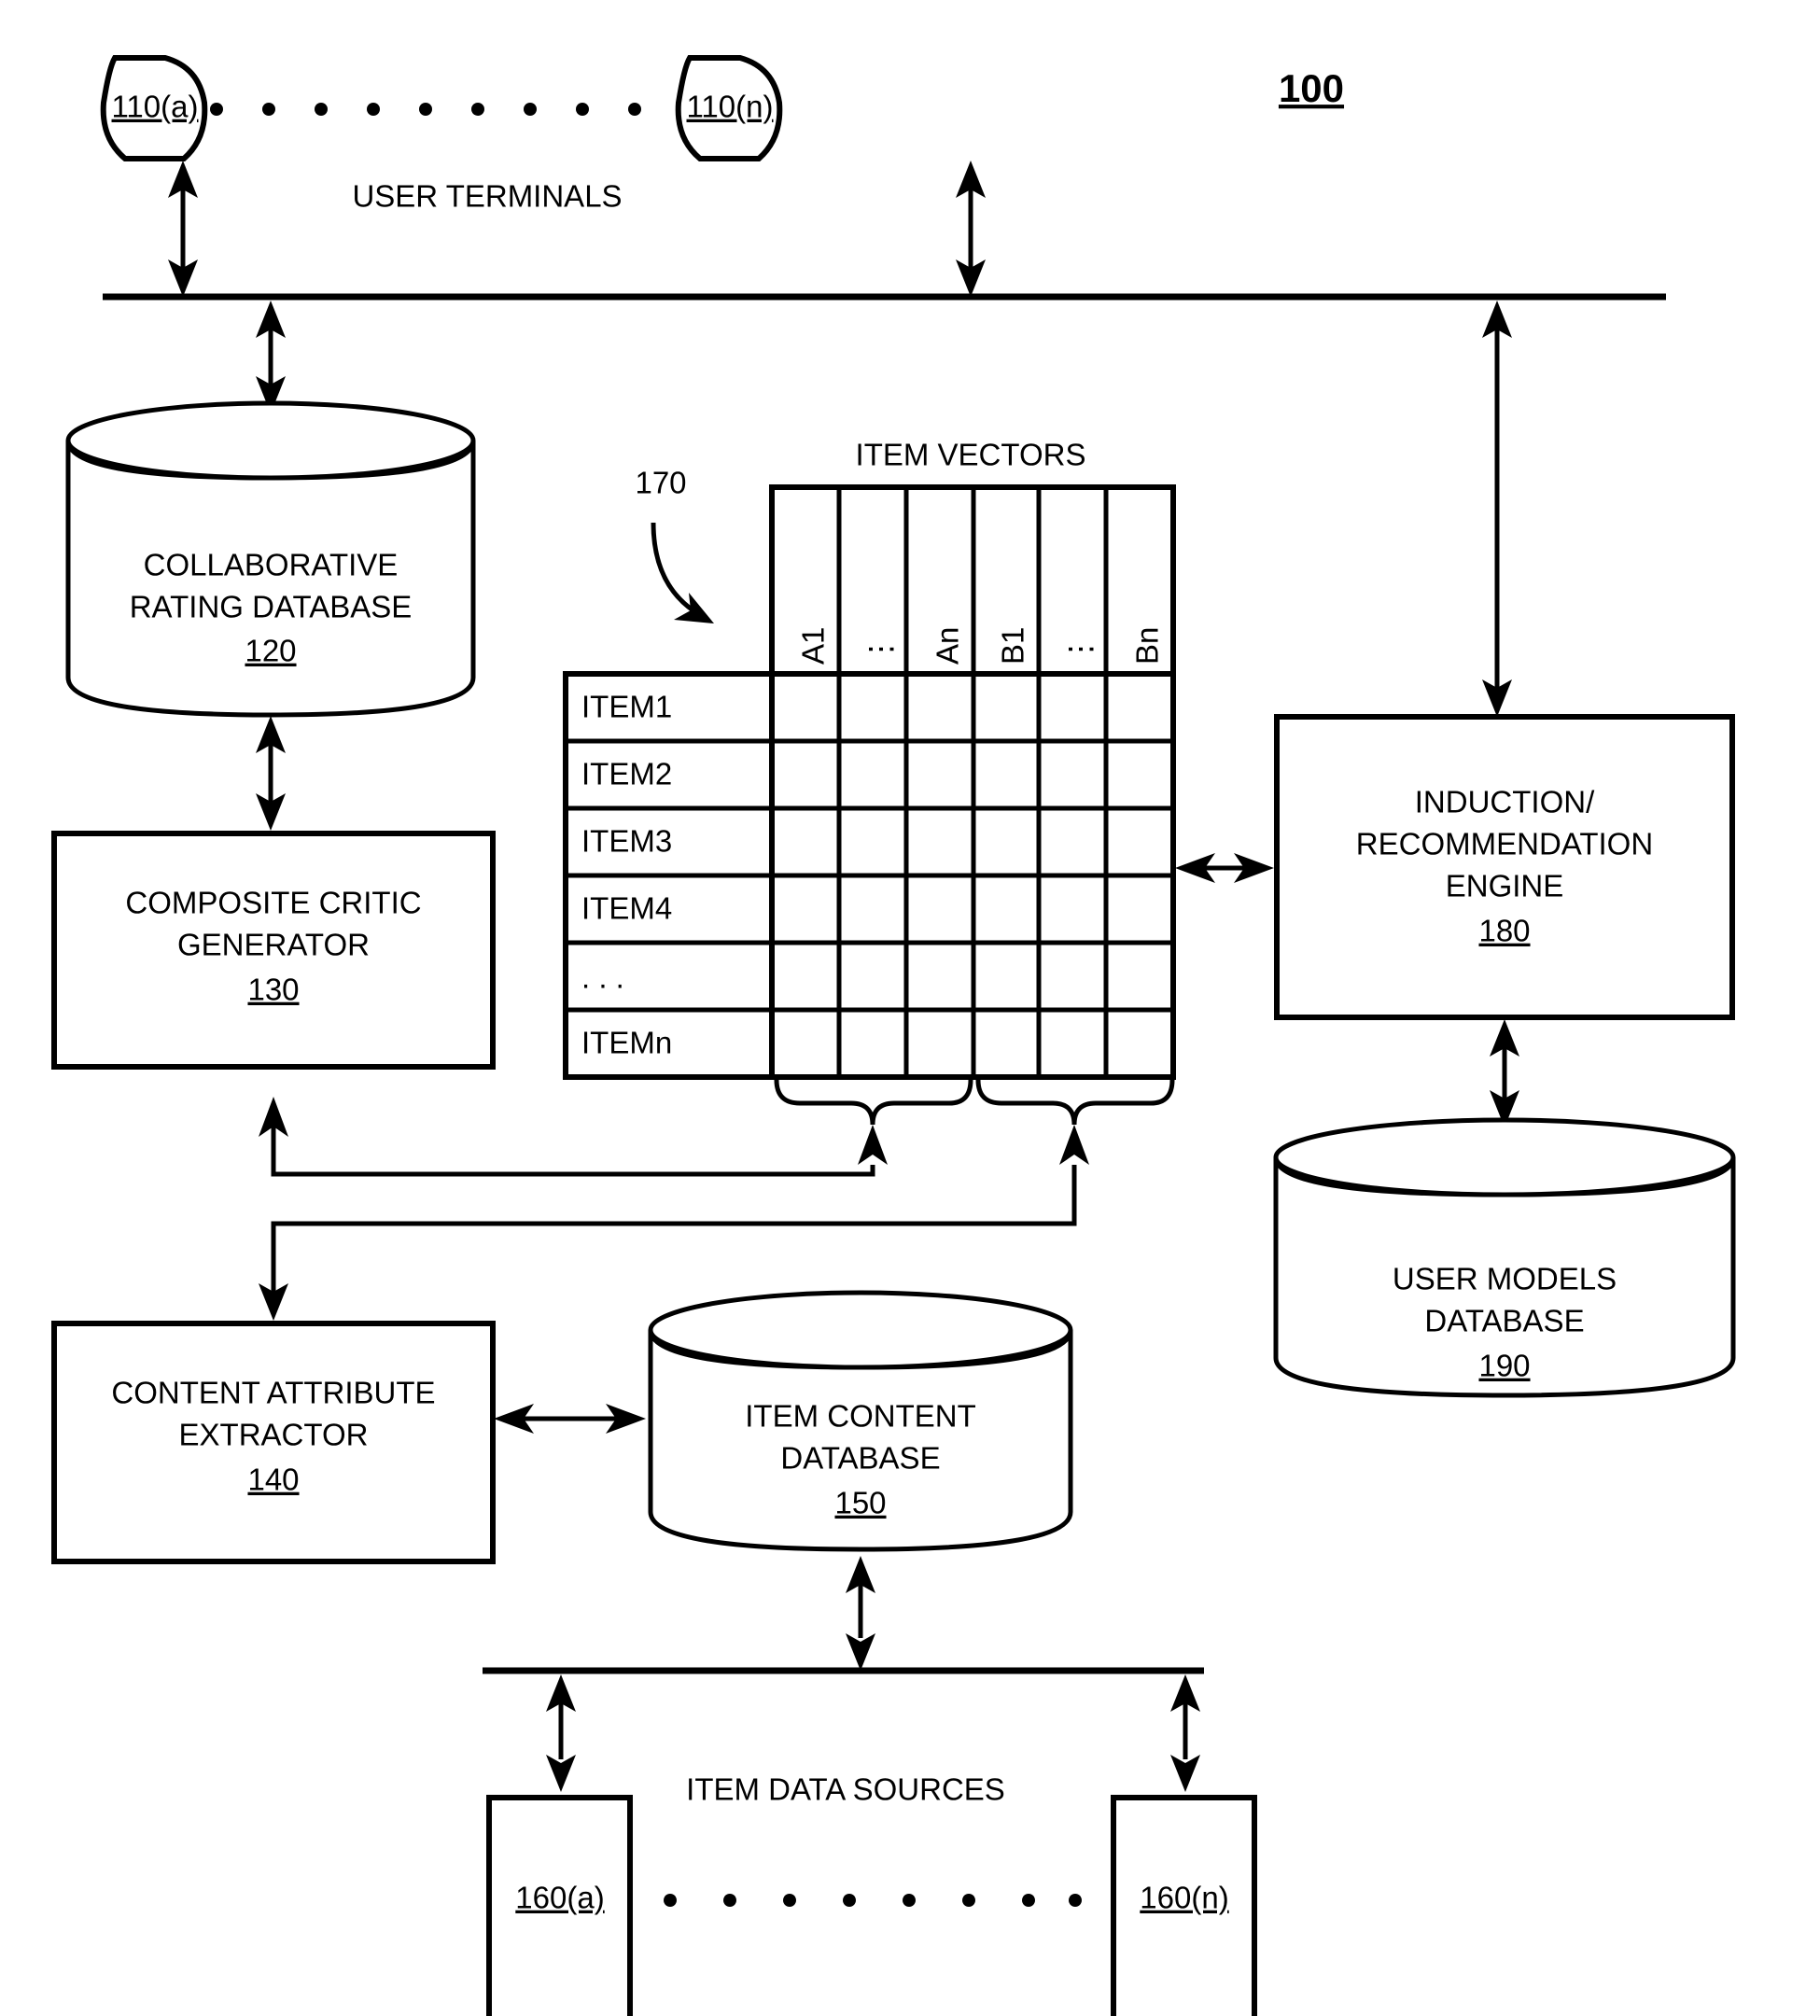 The width and height of the screenshot is (1820, 2016). What do you see at coordinates (273, 945) in the screenshot?
I see `composite-critic-generator-line2: GENERATOR` at bounding box center [273, 945].